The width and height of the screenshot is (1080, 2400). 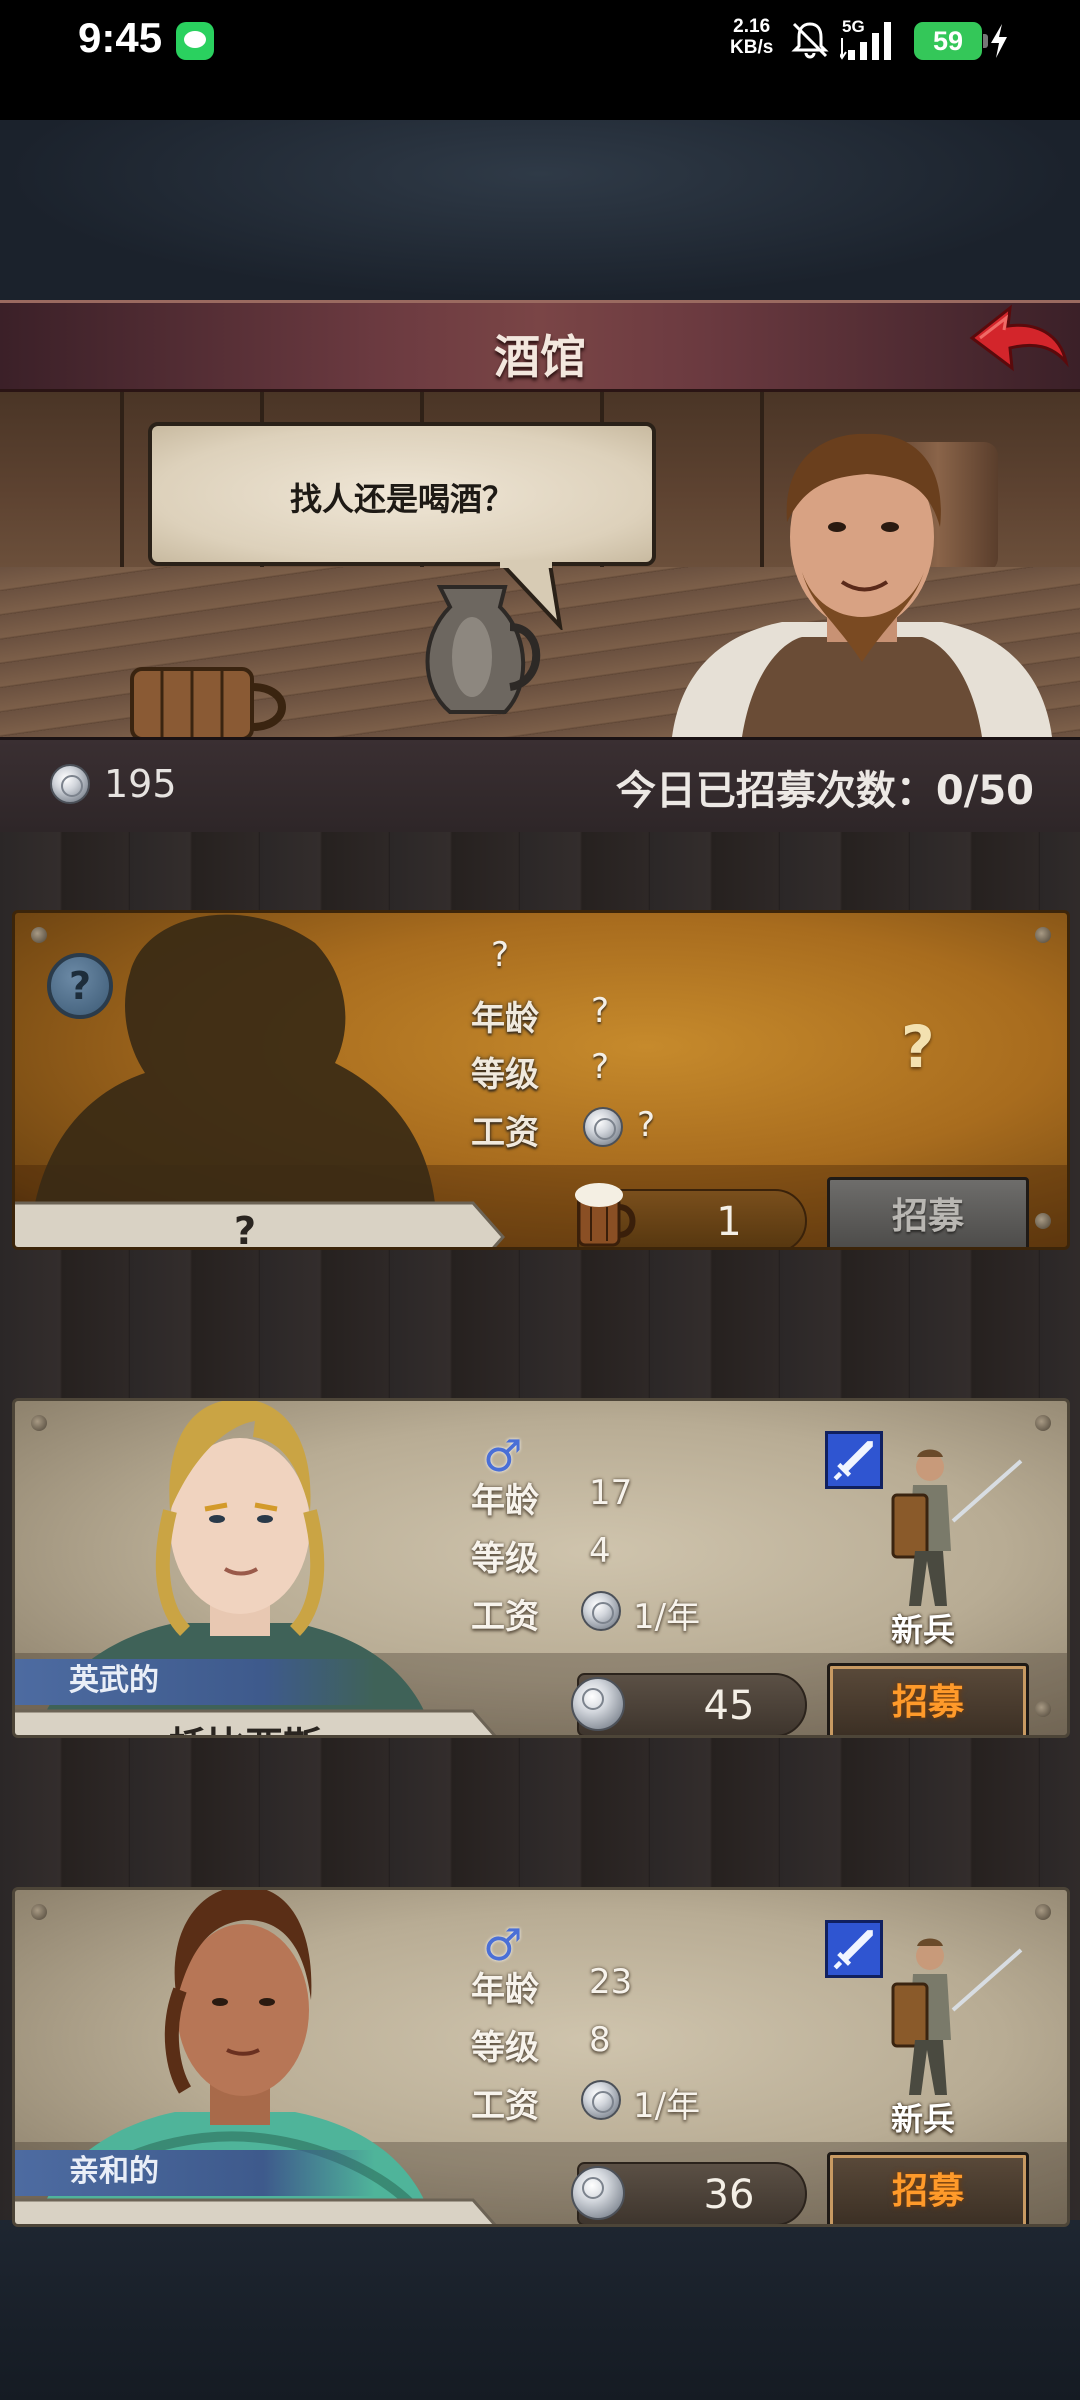 I want to click on recruit-card-unknown: ? ? 年龄 ? 等级 ? 工资 ? ? ? 1 招募, so click(x=541, y=1080).